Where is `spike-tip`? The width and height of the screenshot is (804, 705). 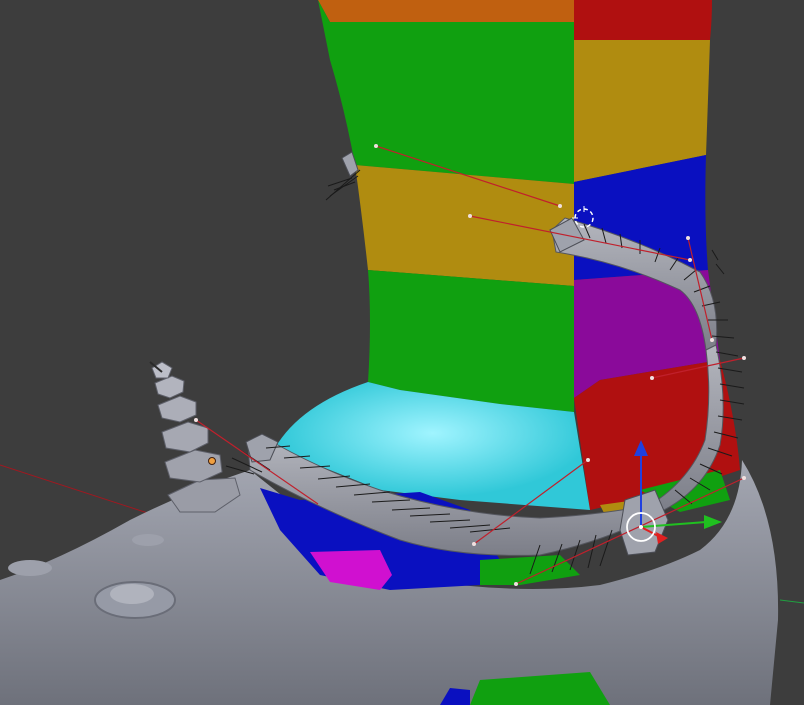 spike-tip is located at coordinates (162, 370).